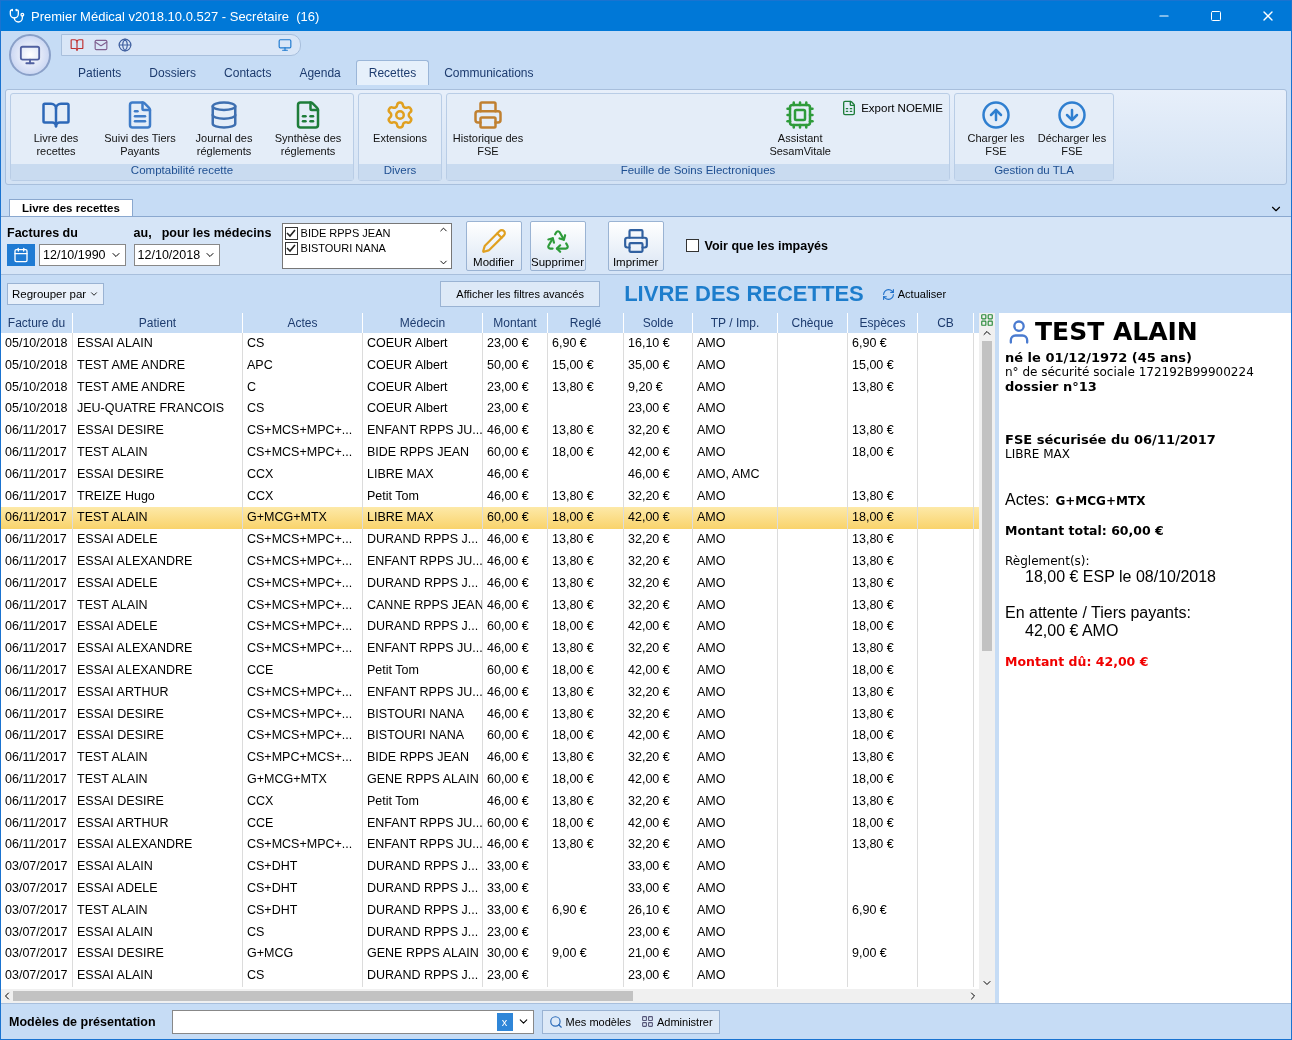 Image resolution: width=1292 pixels, height=1040 pixels. Describe the element at coordinates (1034, 172) in the screenshot. I see `group-title: Gestion du TLA` at that location.